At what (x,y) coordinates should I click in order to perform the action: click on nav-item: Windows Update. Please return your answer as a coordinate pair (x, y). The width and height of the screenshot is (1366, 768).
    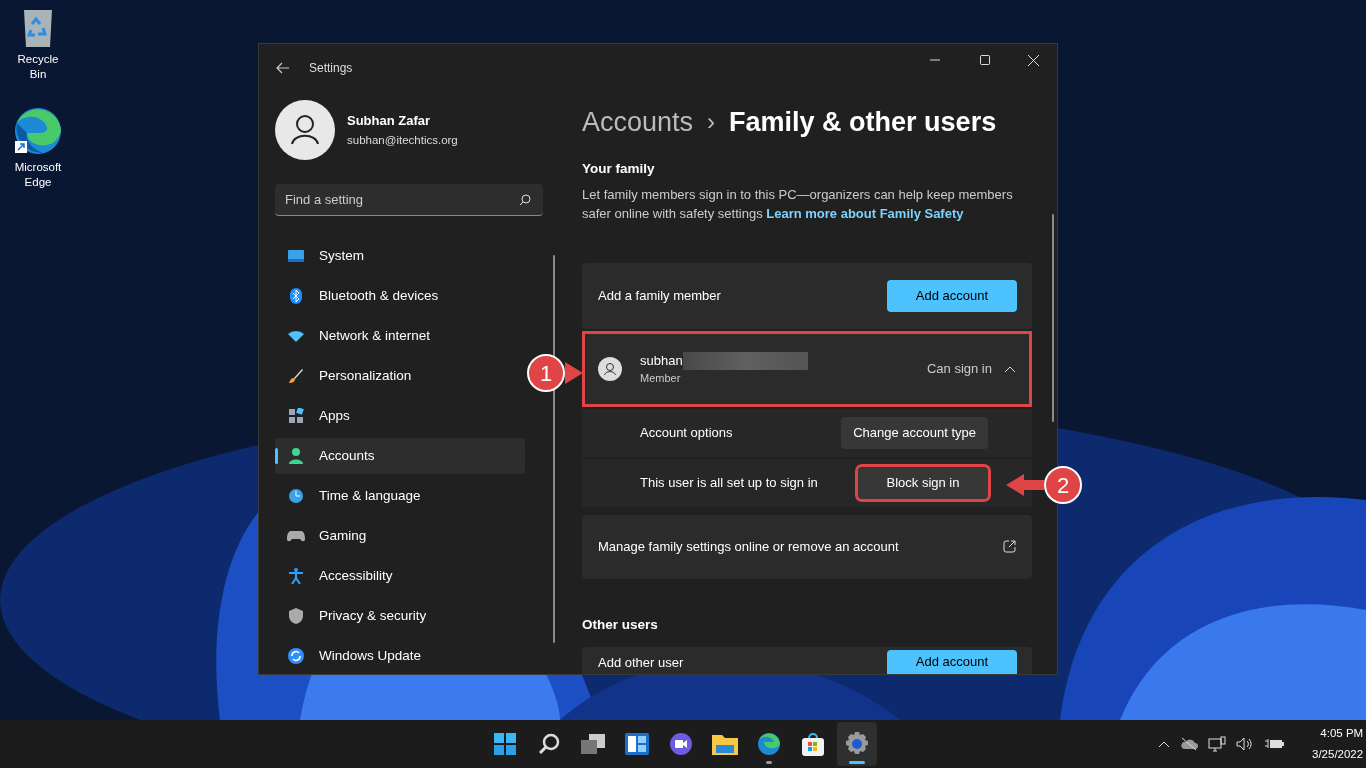
    Looking at the image, I should click on (400, 656).